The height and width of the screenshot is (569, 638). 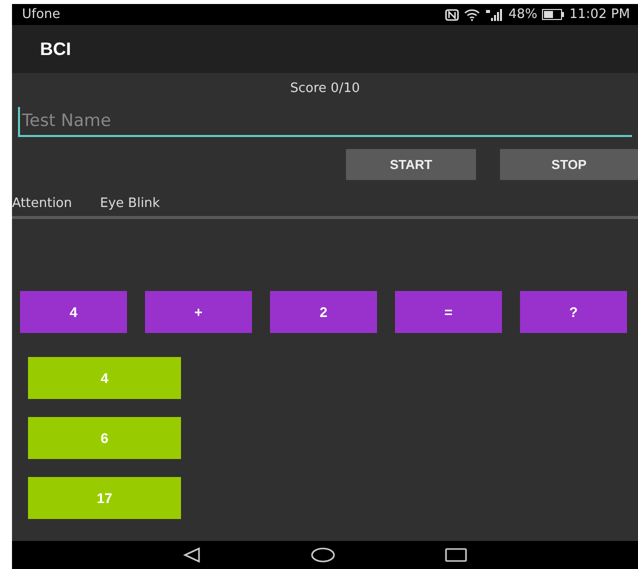 I want to click on clock: 11:02 PM, so click(x=599, y=14).